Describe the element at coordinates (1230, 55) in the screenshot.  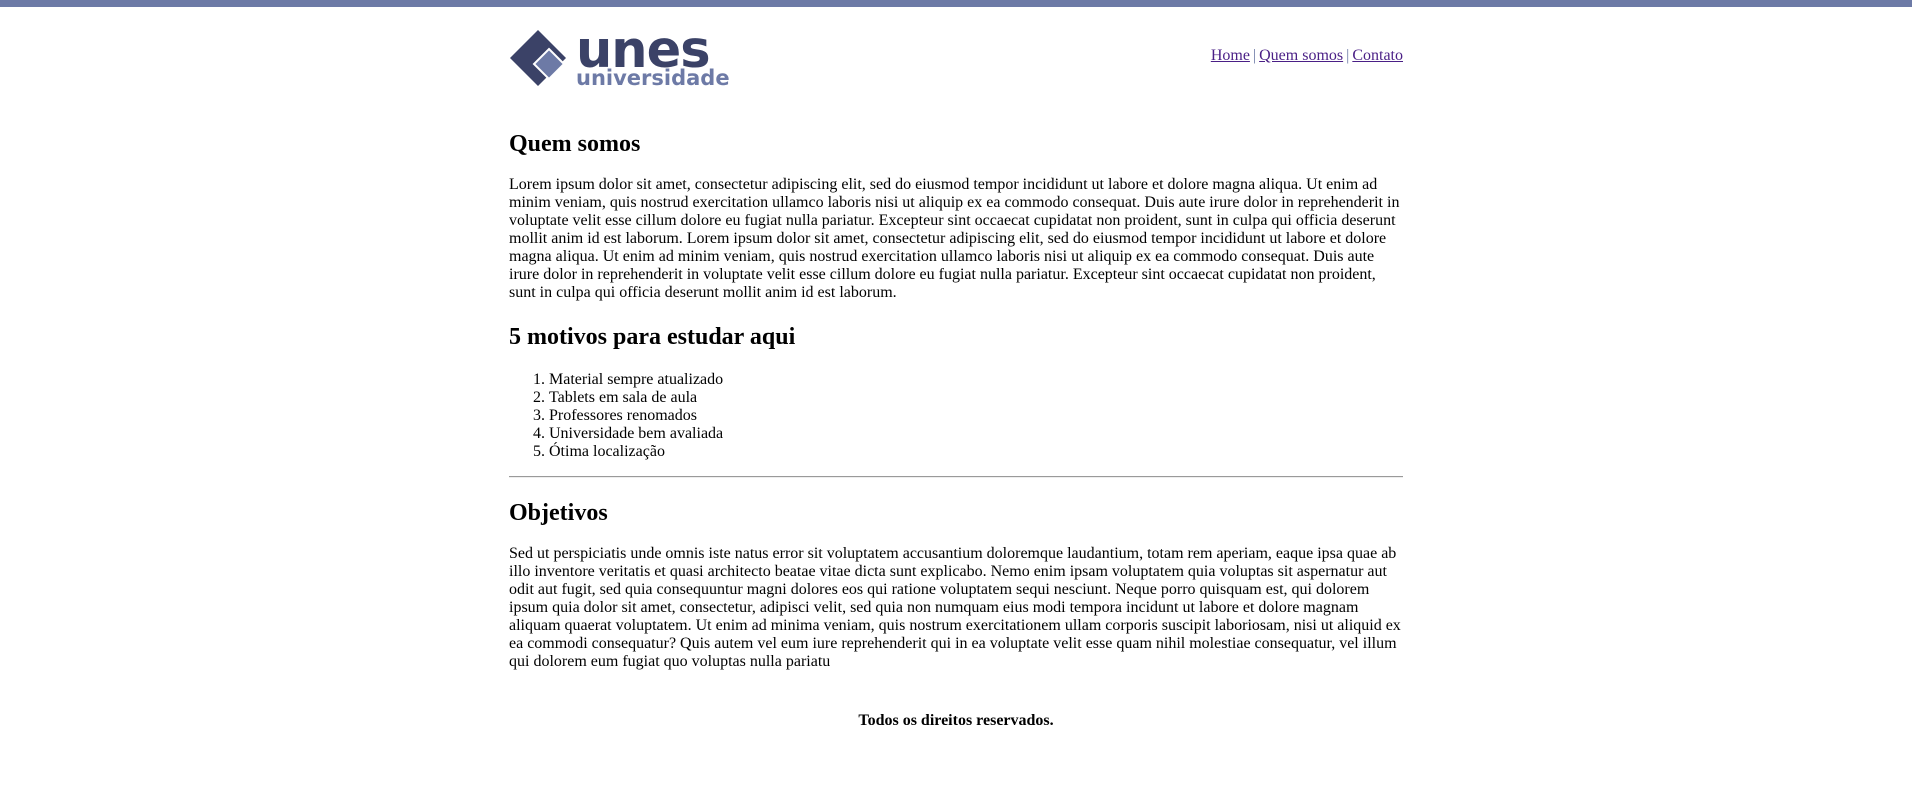
I see `nav-link-home: Home` at that location.